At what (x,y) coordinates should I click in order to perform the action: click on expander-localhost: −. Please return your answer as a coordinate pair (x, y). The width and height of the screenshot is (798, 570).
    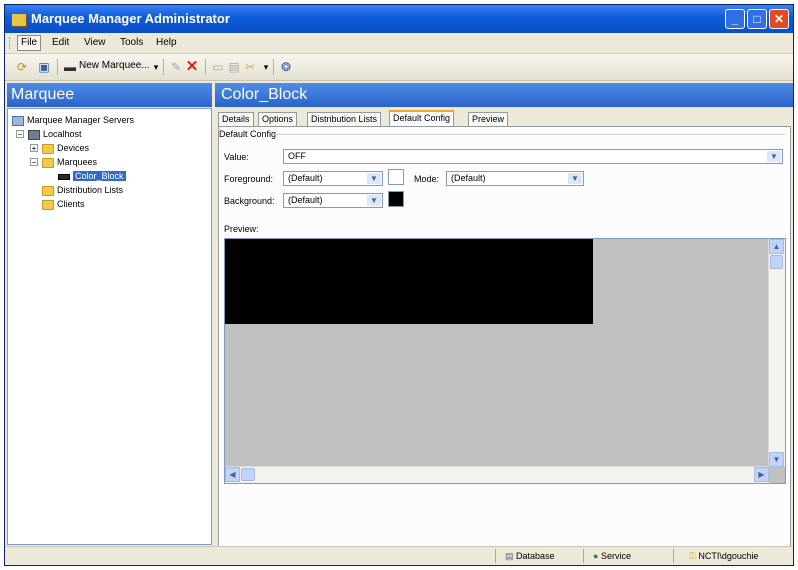
    Looking at the image, I should click on (20, 134).